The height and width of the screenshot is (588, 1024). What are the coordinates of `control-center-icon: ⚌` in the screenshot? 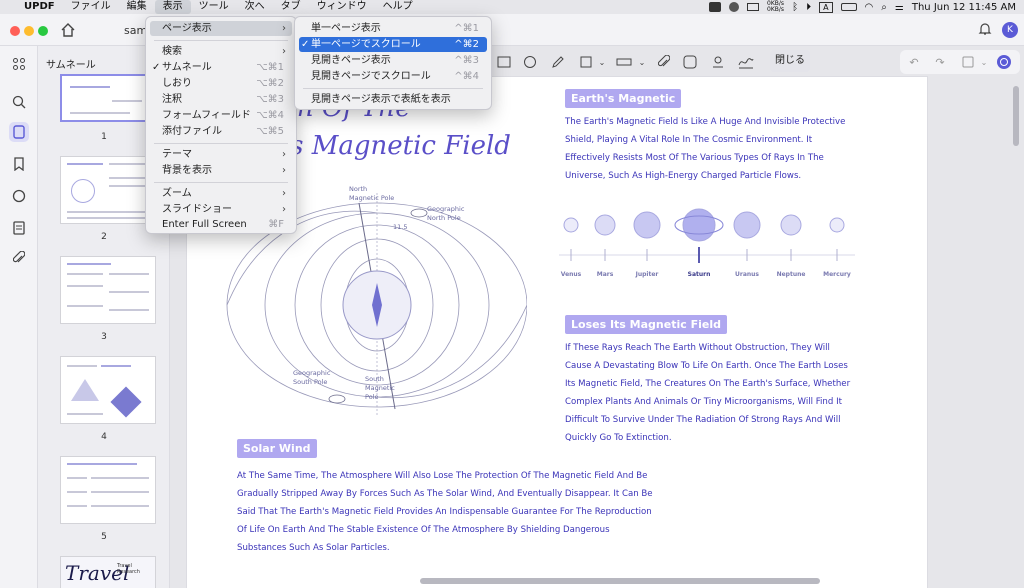 It's located at (899, 7).